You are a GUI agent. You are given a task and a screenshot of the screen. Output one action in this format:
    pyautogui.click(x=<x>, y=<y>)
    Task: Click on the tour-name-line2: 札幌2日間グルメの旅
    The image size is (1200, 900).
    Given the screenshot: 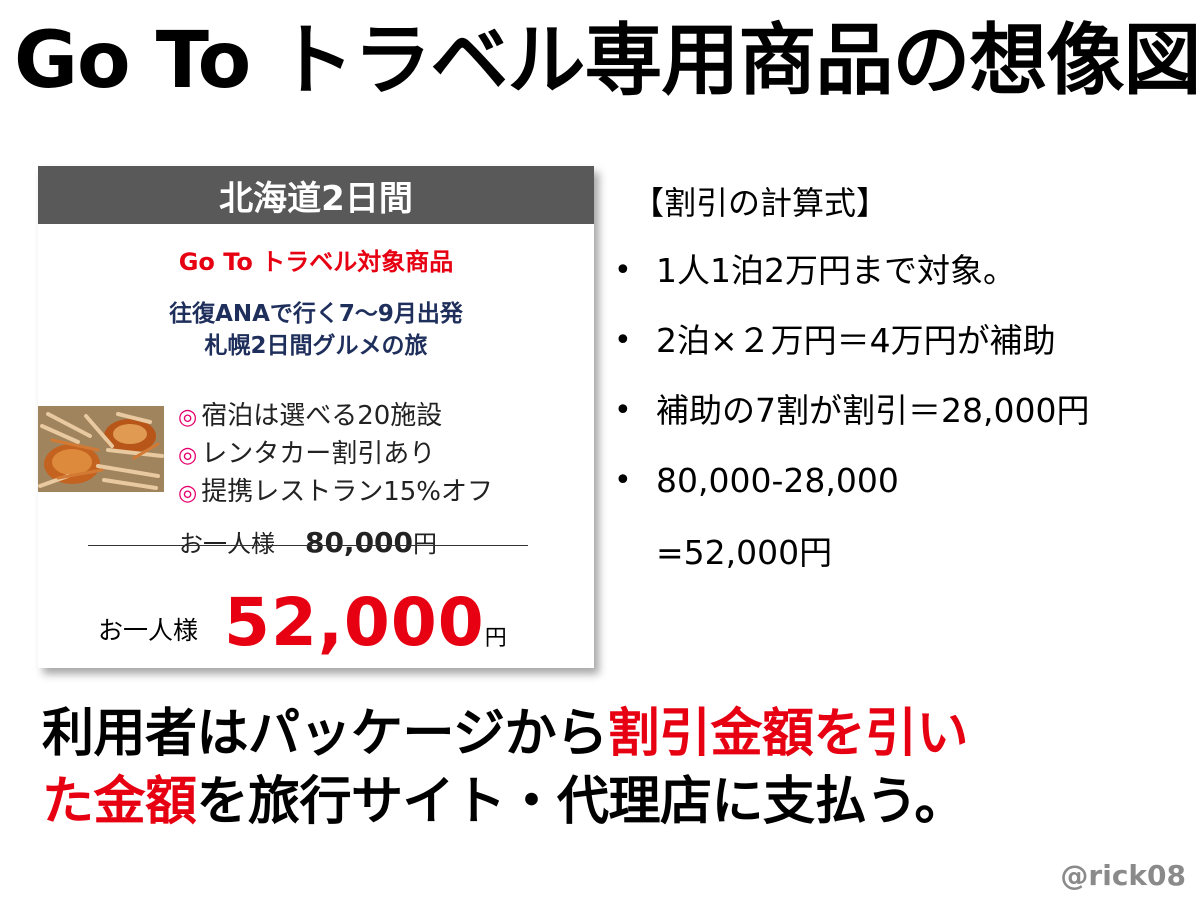 What is the action you would take?
    pyautogui.click(x=316, y=345)
    